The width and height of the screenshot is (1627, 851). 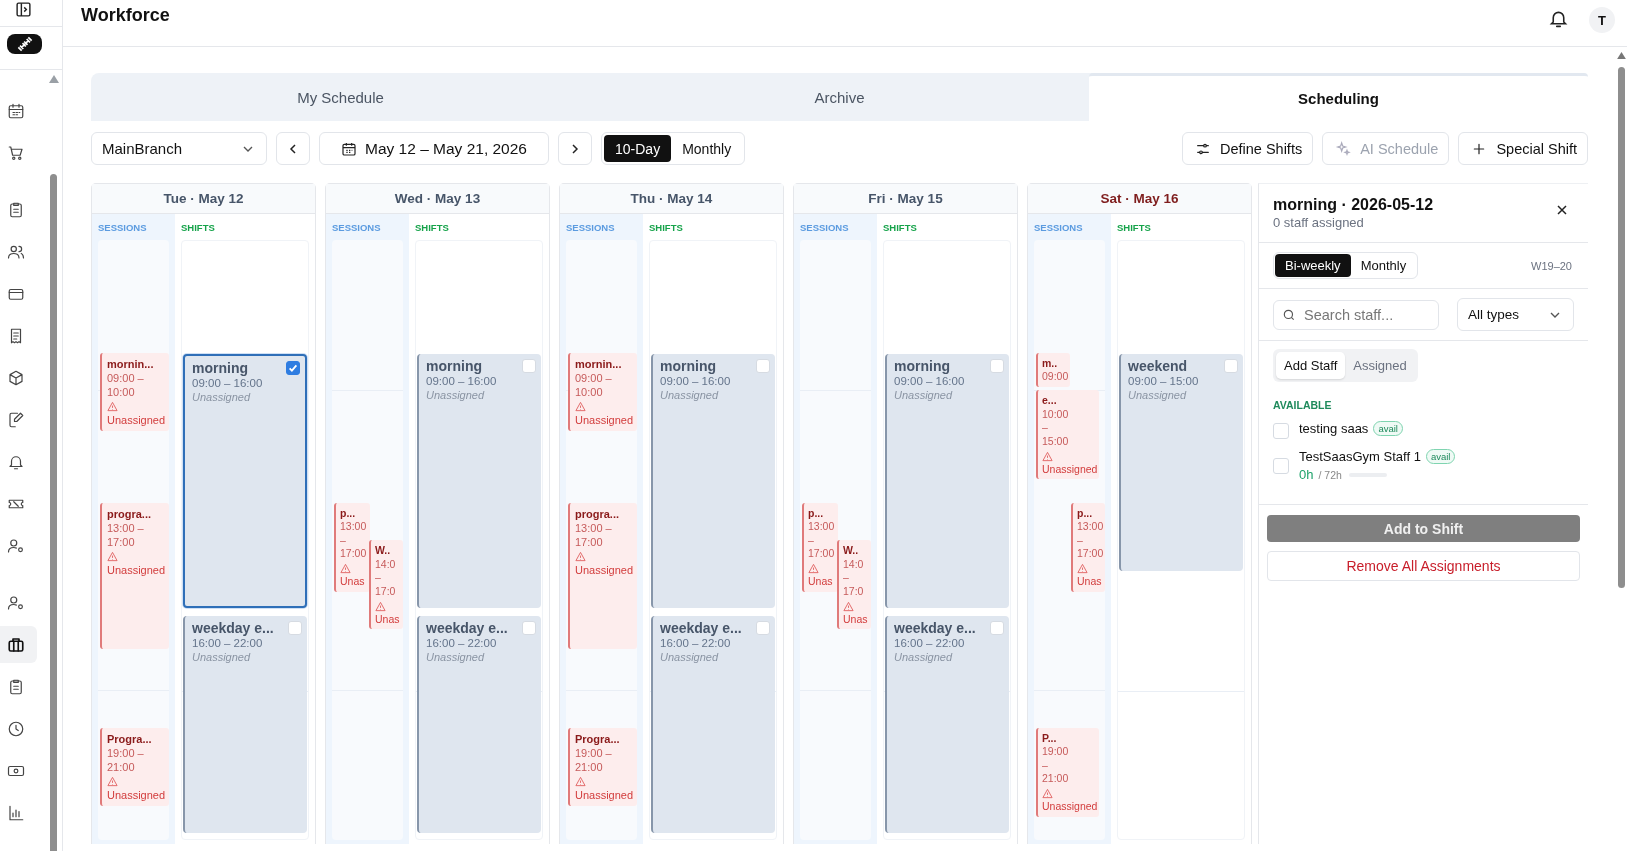 I want to click on session-card: P... 19:00 – 21:00 Unassigned, so click(x=1068, y=772).